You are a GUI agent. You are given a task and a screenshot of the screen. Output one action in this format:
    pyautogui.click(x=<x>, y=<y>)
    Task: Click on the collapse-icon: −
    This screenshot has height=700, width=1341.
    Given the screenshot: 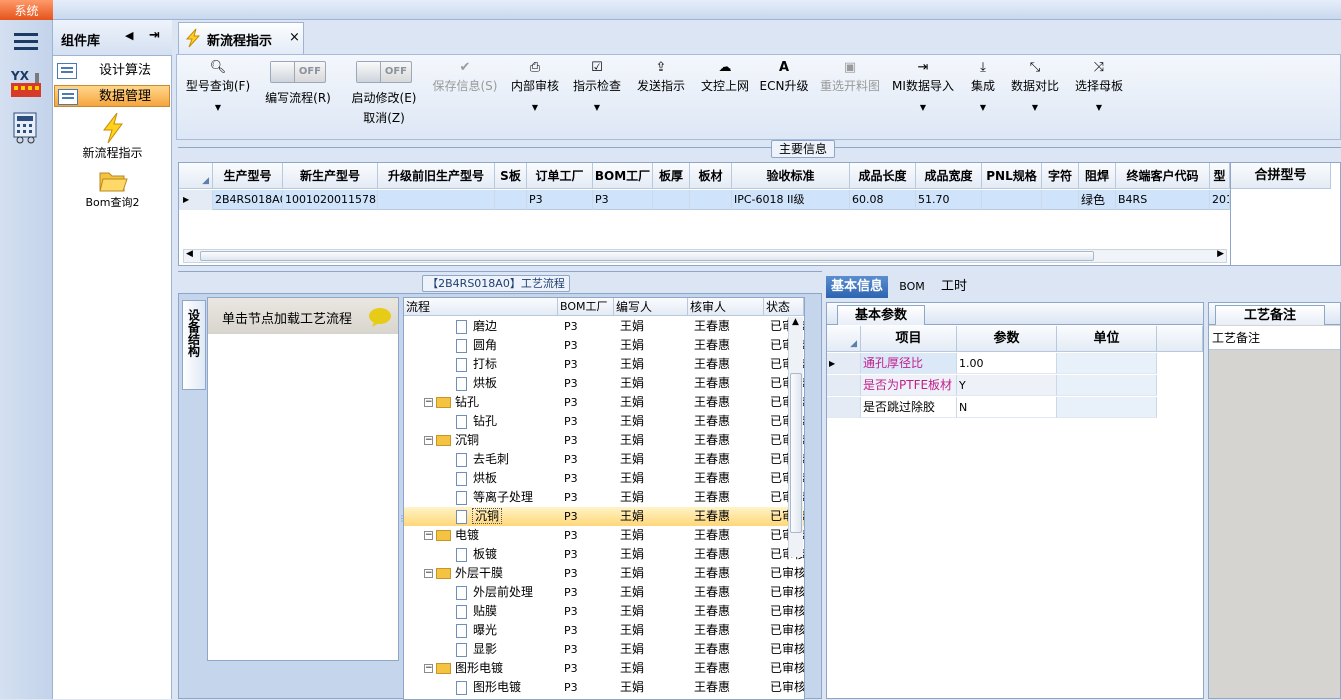 What is the action you would take?
    pyautogui.click(x=428, y=535)
    